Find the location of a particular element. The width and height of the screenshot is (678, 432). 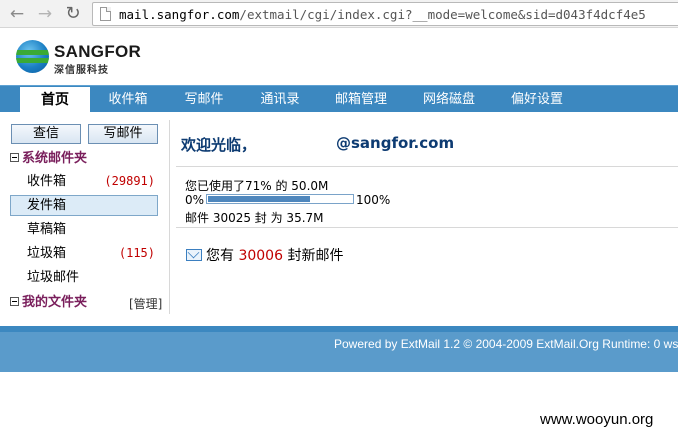

folder-drafts: 草稿箱 is located at coordinates (84, 229).